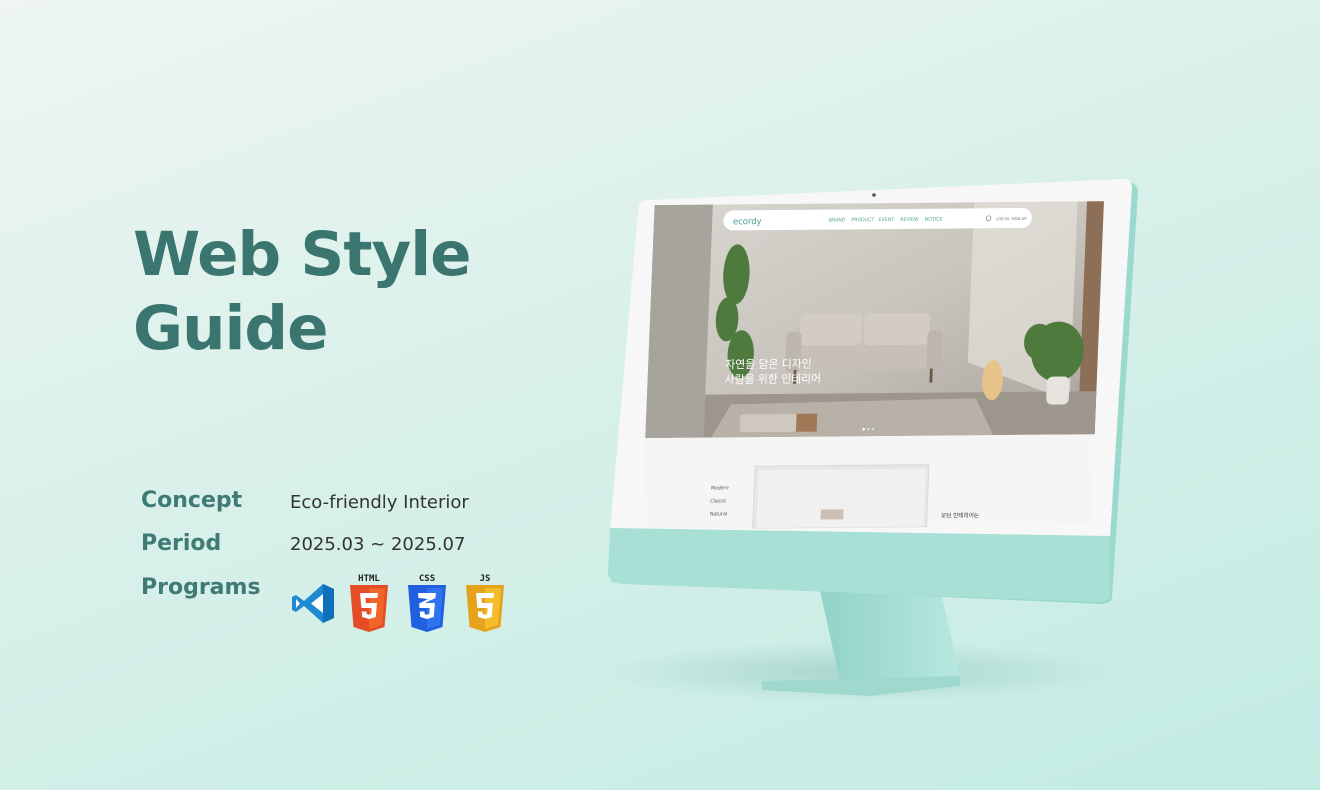 This screenshot has width=1320, height=790. Describe the element at coordinates (1019, 218) in the screenshot. I see `signup-link: SIGN UP` at that location.